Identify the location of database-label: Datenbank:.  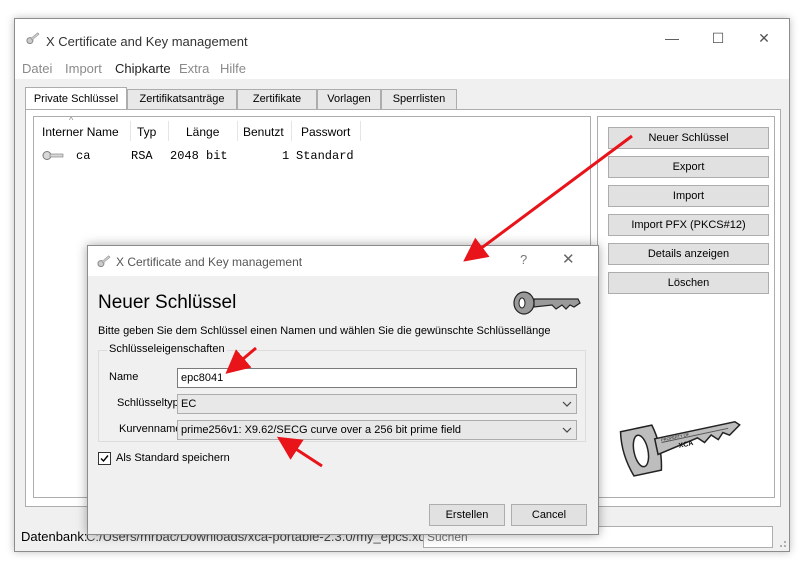
(54, 536).